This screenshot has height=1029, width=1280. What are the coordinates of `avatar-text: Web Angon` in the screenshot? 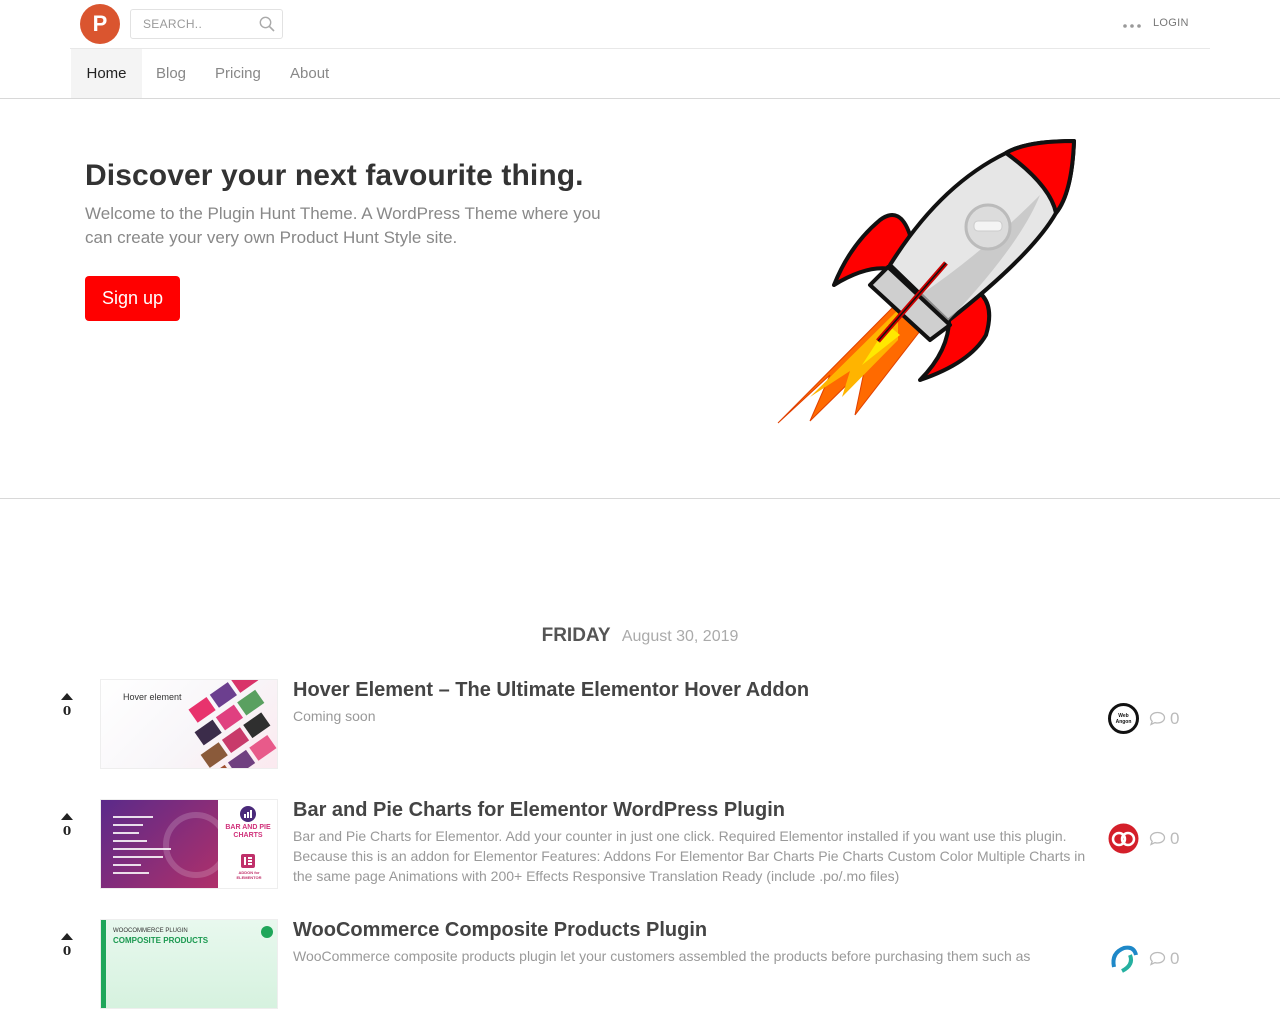 It's located at (1123, 718).